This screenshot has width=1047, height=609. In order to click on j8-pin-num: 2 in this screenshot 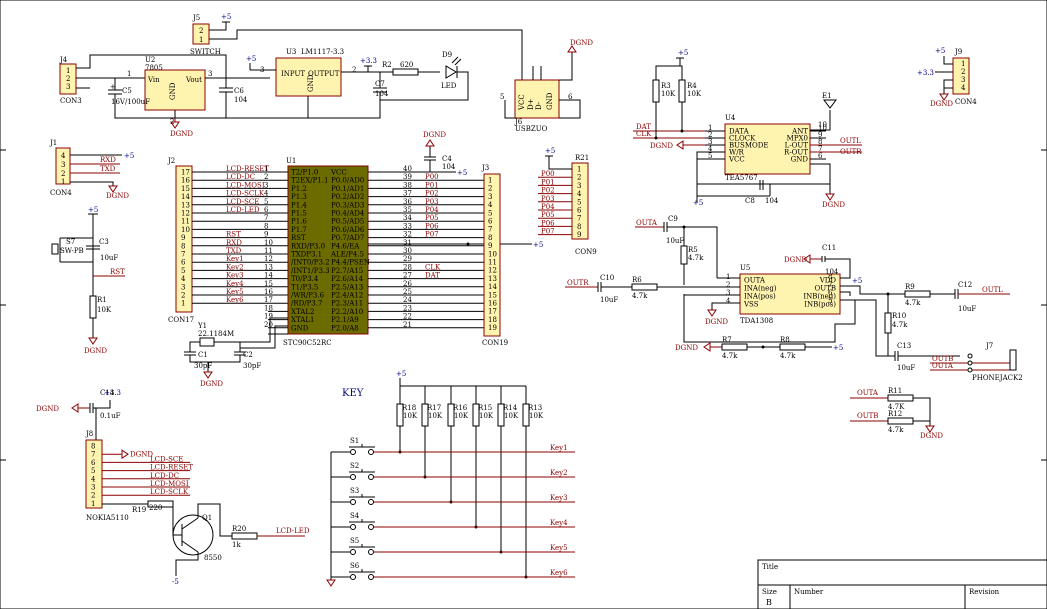, I will do `click(93, 496)`.